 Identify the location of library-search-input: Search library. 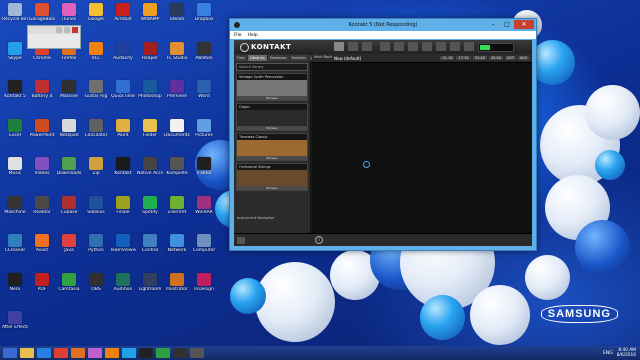
(272, 67).